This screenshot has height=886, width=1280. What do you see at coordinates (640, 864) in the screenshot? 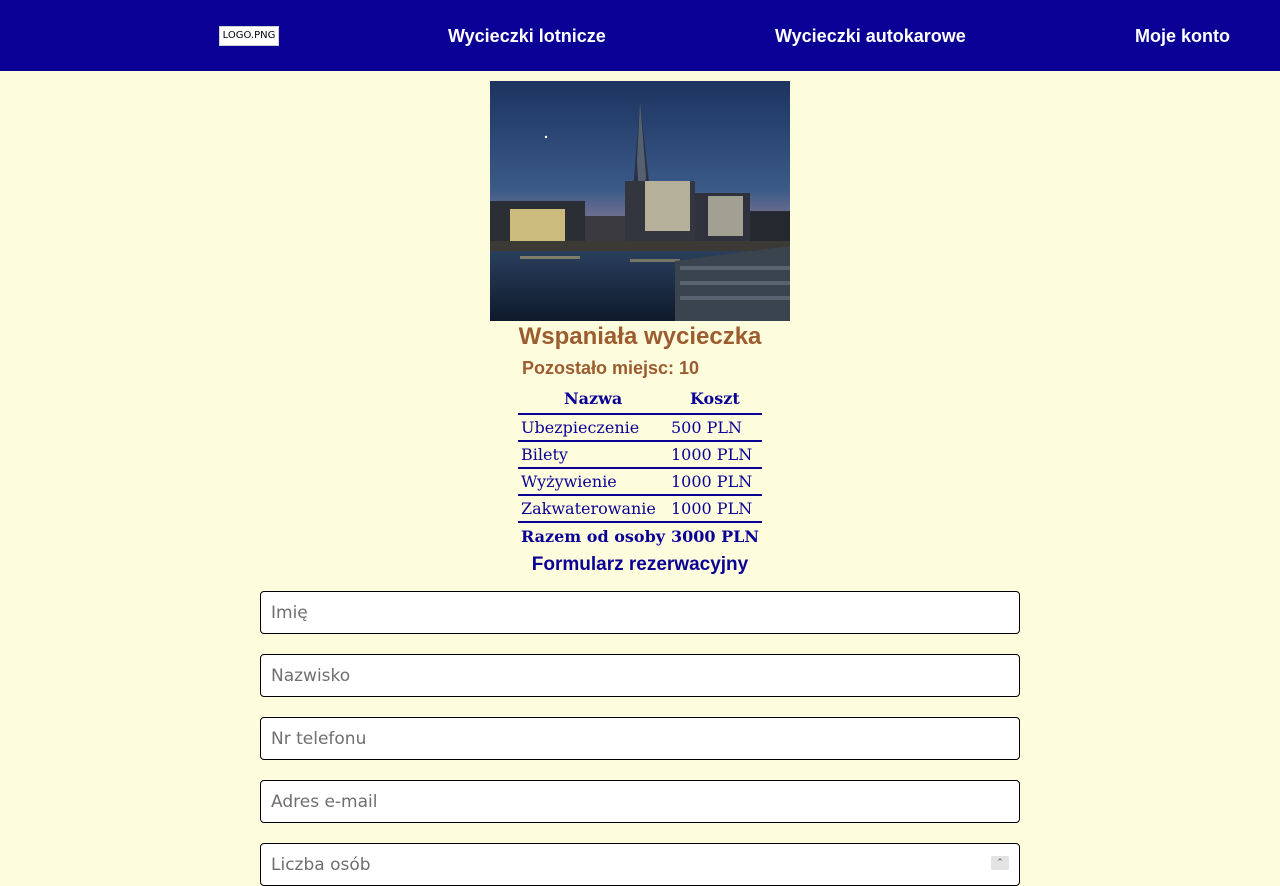
I see `people-count-input` at bounding box center [640, 864].